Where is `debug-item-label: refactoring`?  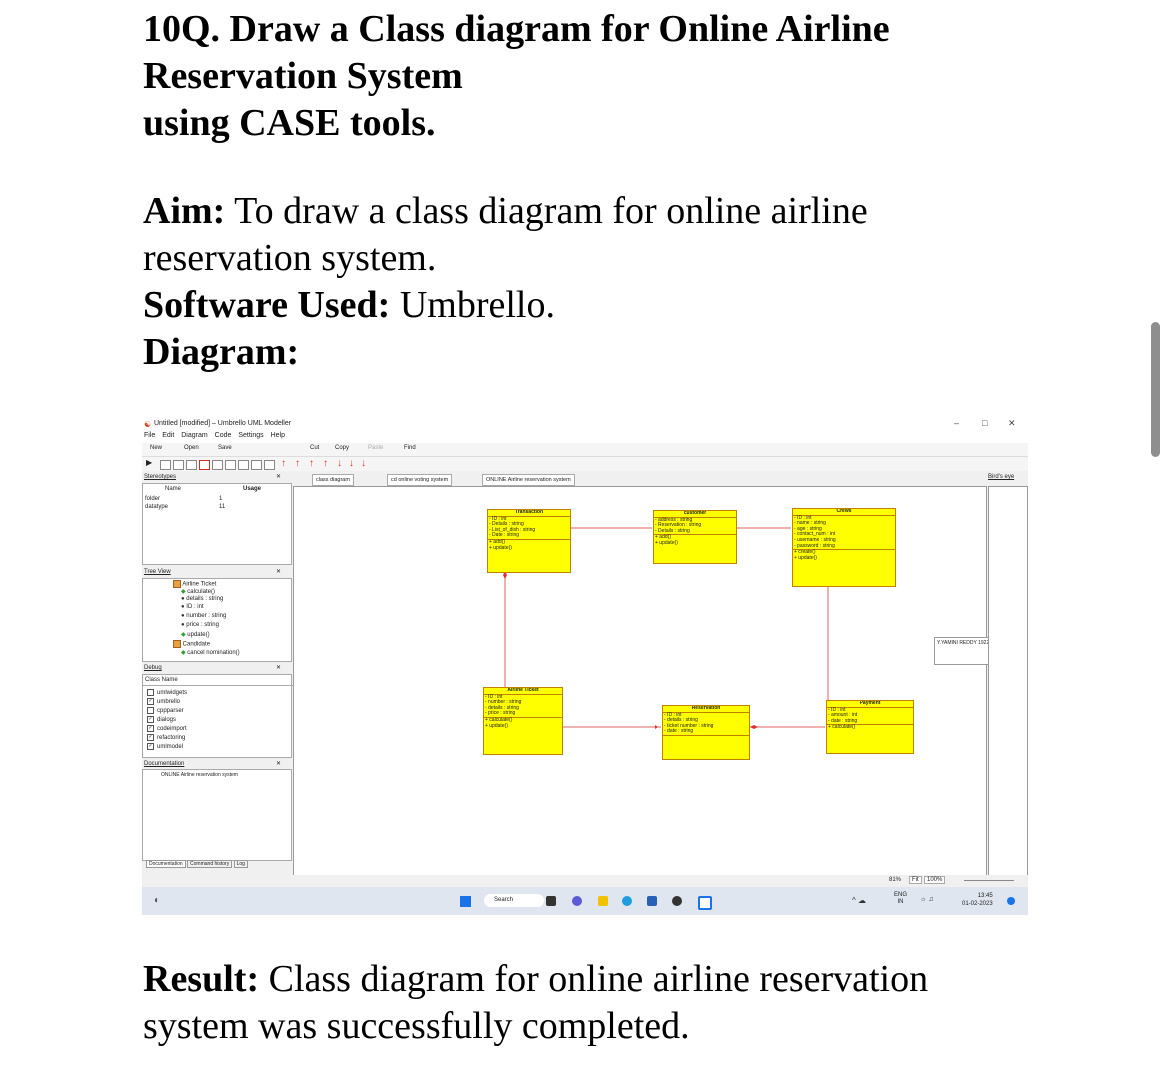
debug-item-label: refactoring is located at coordinates (171, 738).